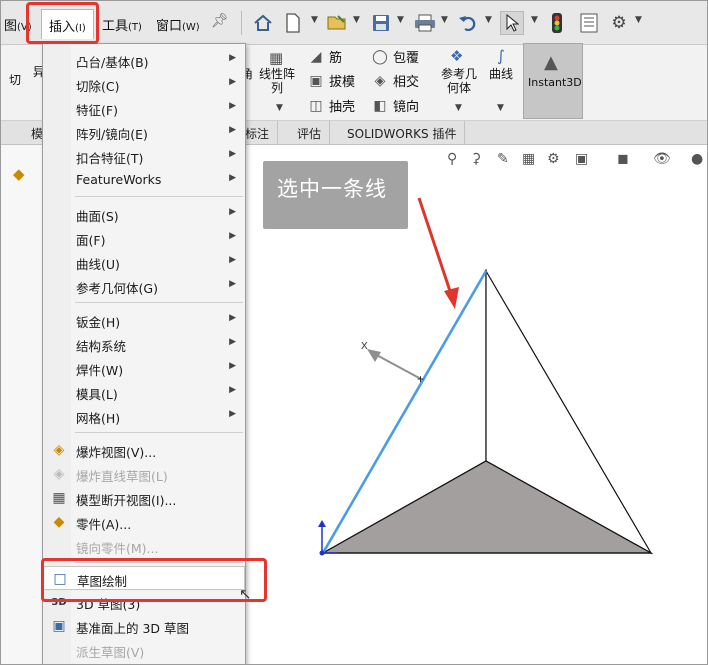  I want to click on menu-item-sheet-metal: 钣金(H) ▶, so click(144, 320).